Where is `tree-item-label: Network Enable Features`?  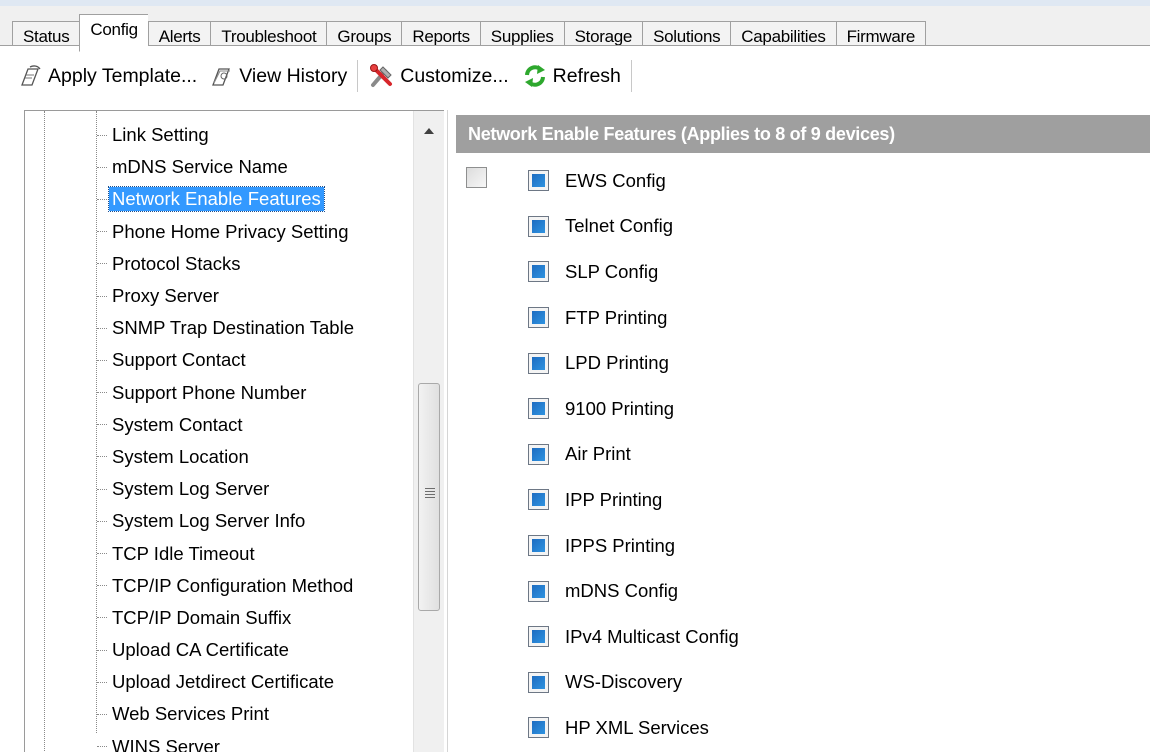 tree-item-label: Network Enable Features is located at coordinates (216, 199).